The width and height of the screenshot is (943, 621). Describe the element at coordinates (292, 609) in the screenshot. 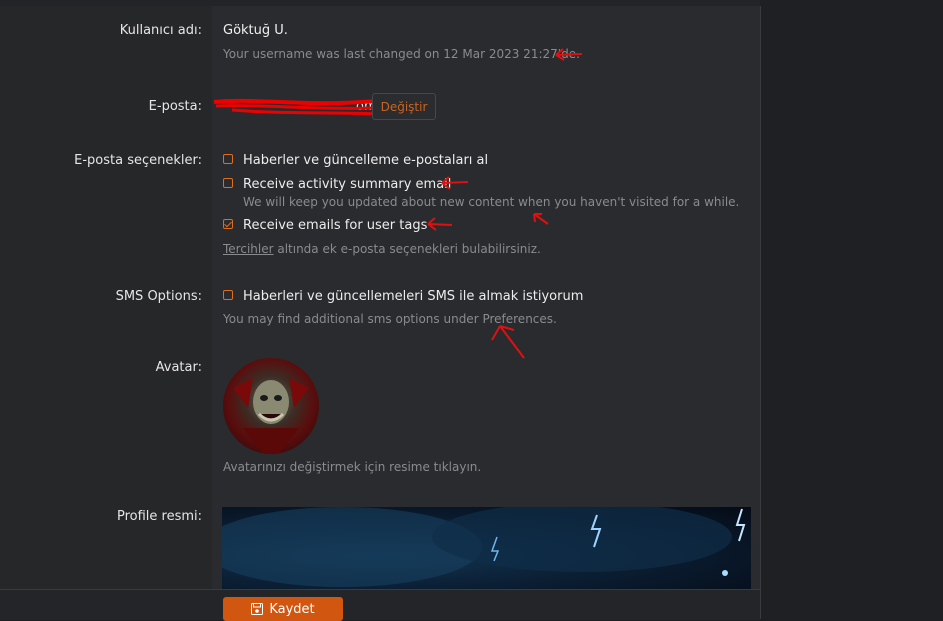

I see `save-button-label: Kaydet` at that location.